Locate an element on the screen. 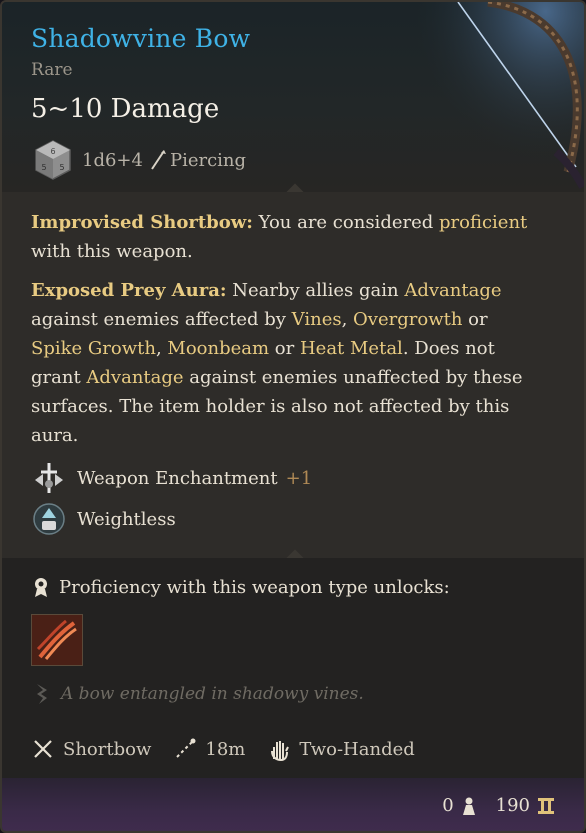 The image size is (586, 833). passive-title: Exposed Prey Aura: is located at coordinates (129, 290).